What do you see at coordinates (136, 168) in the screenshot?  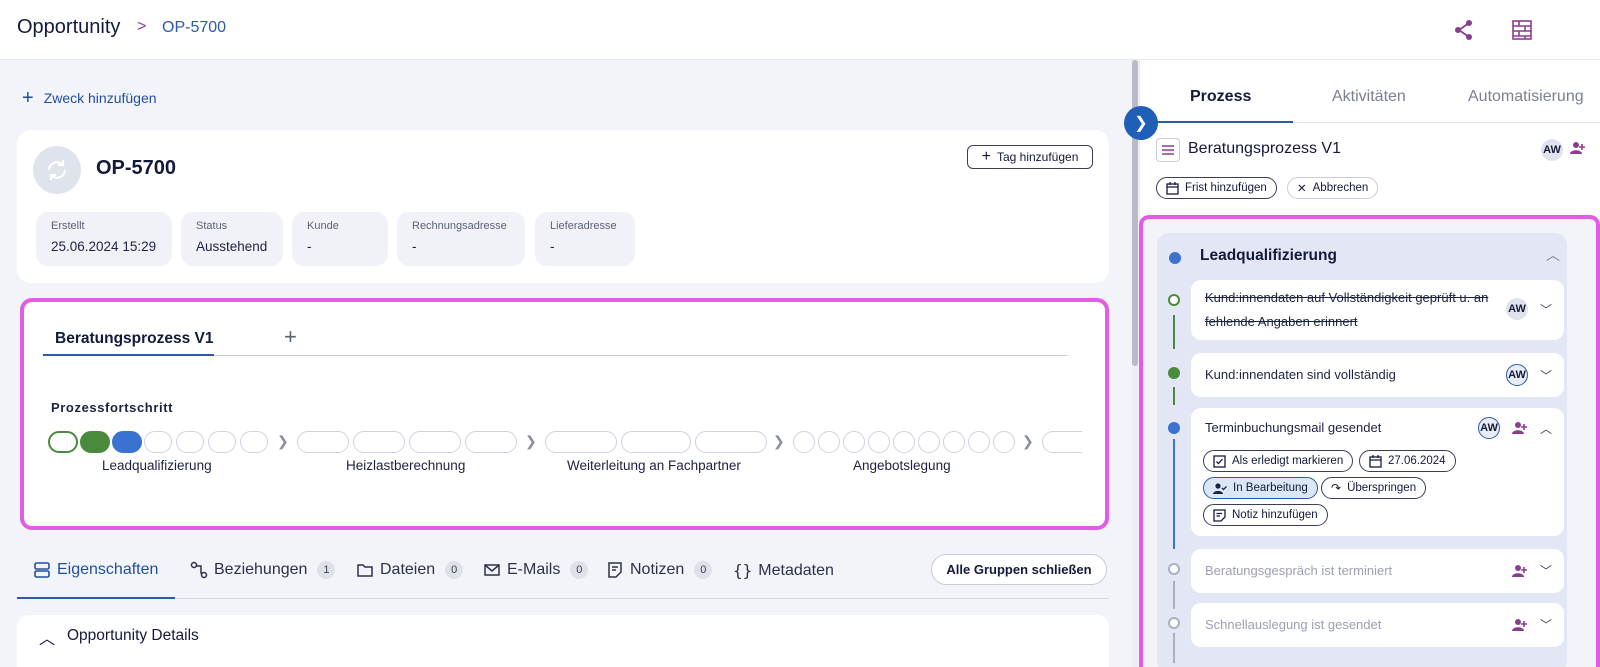 I see `opportunity-title: OP-5700` at bounding box center [136, 168].